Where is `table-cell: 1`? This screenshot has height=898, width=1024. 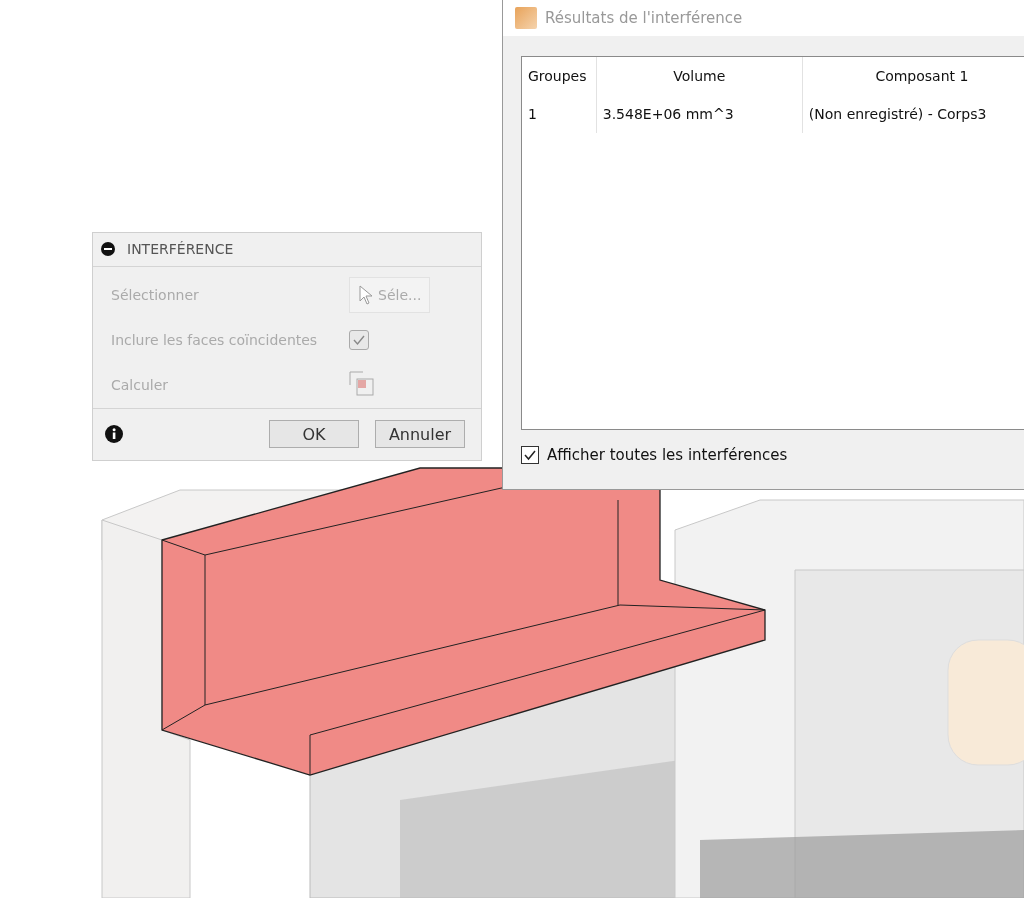
table-cell: 1 is located at coordinates (559, 114).